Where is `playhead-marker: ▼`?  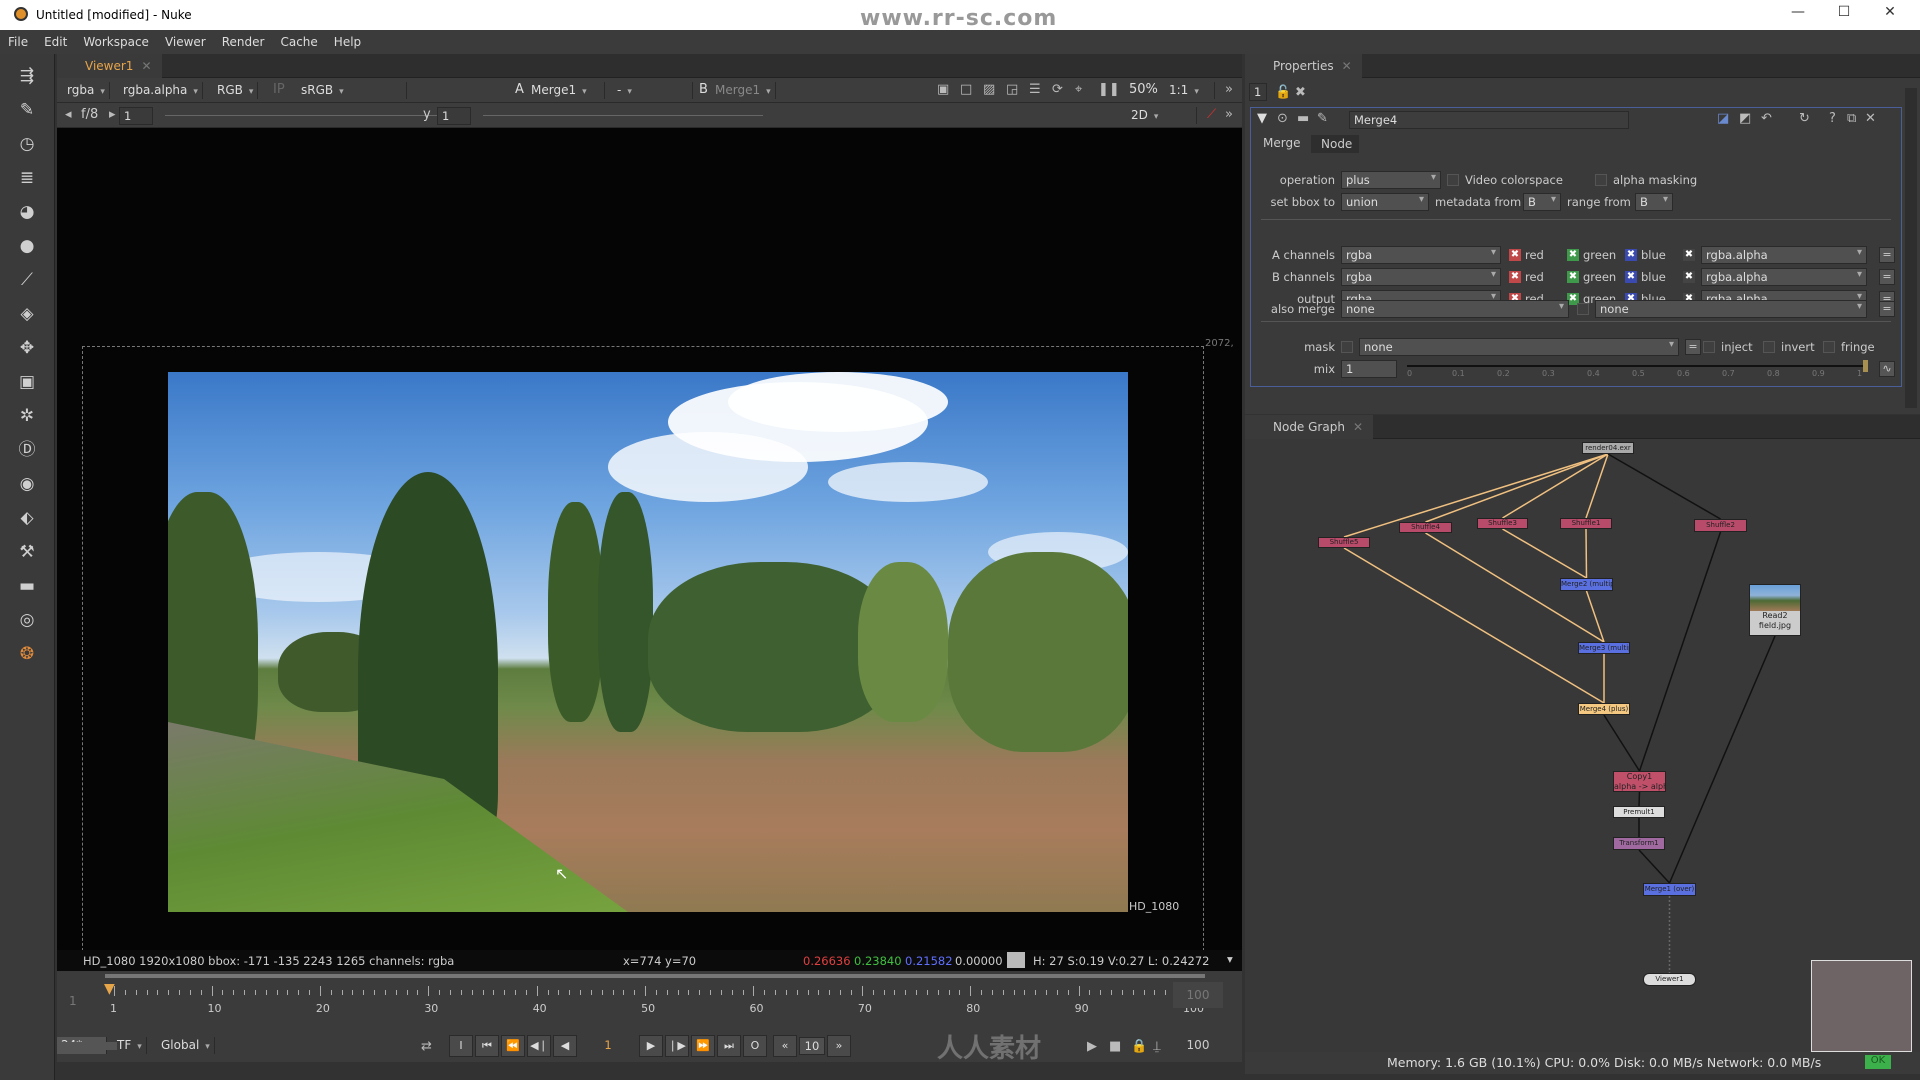
playhead-marker: ▼ is located at coordinates (109, 989).